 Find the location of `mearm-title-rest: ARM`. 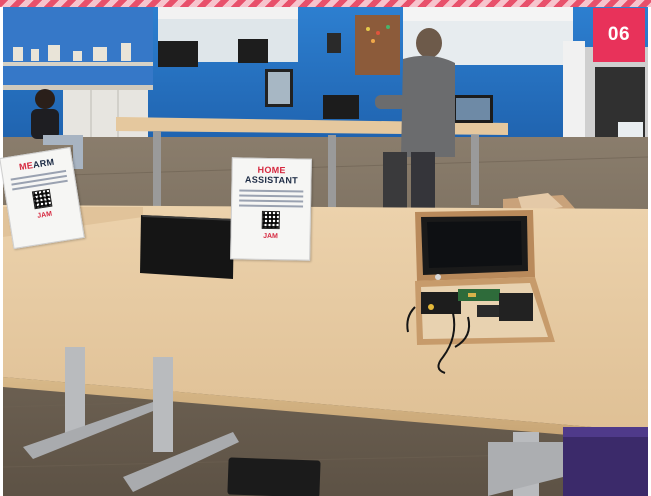

mearm-title-rest: ARM is located at coordinates (43, 163).